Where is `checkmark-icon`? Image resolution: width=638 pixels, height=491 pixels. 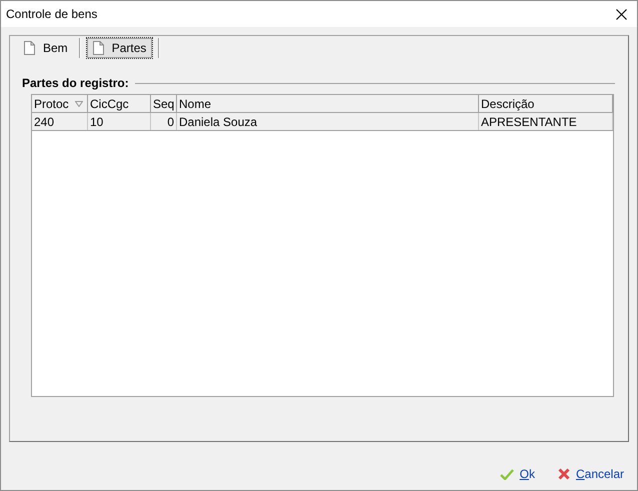
checkmark-icon is located at coordinates (507, 474).